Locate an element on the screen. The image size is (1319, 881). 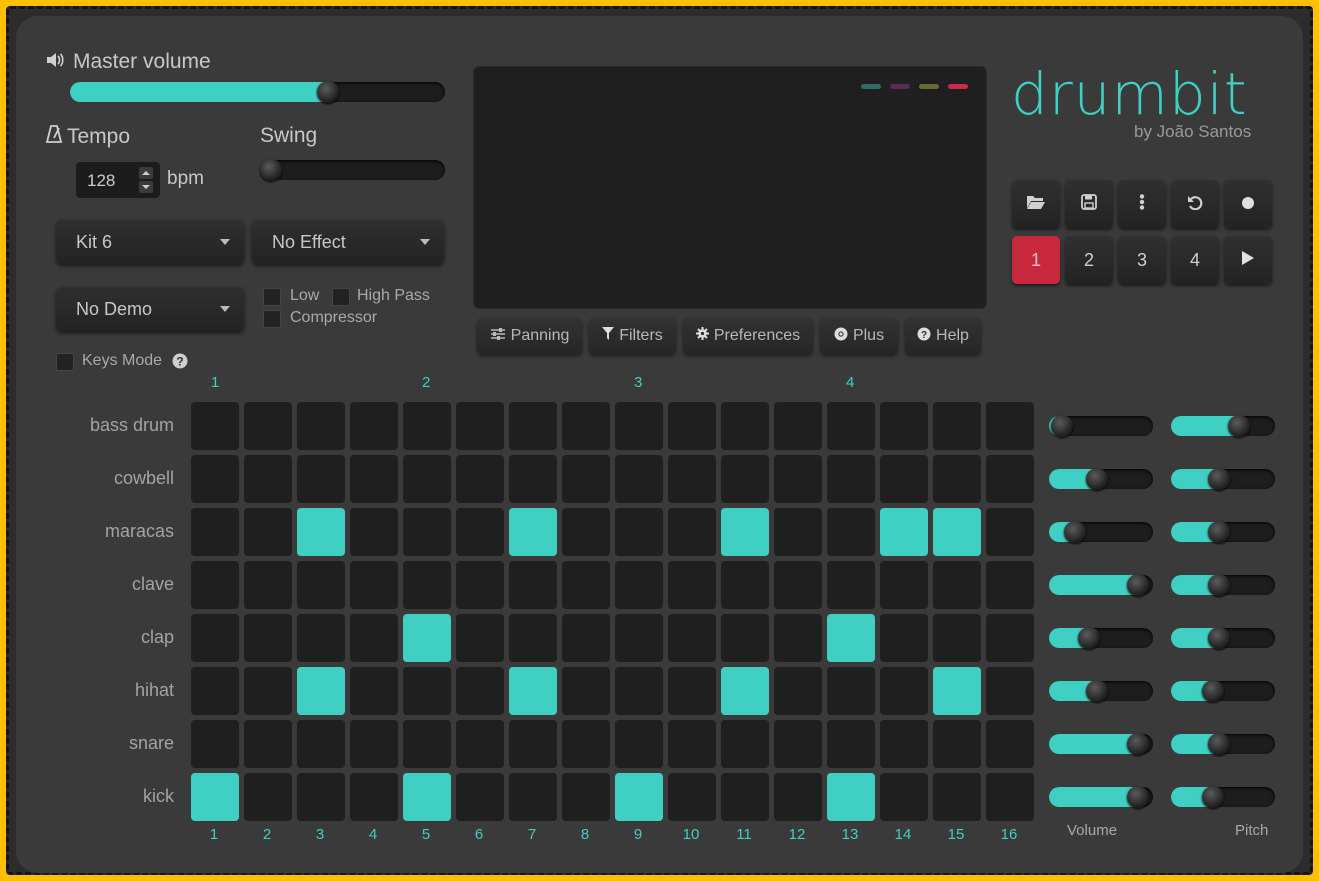
more-button is located at coordinates (1142, 204).